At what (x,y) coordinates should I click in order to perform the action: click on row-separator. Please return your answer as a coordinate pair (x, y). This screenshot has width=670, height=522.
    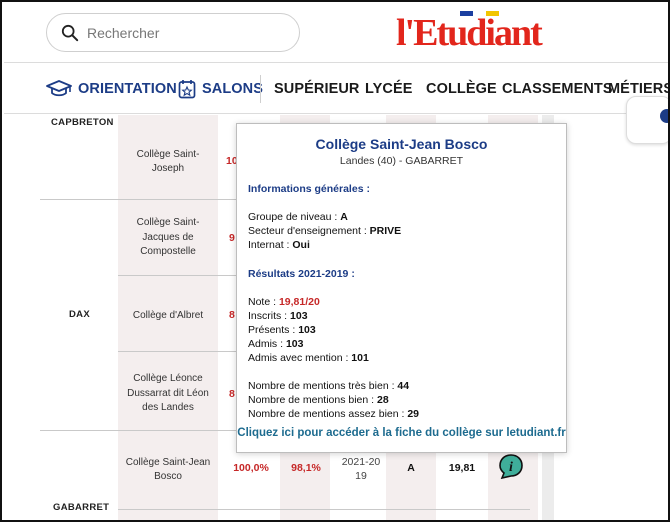
    Looking at the image, I should click on (324, 509).